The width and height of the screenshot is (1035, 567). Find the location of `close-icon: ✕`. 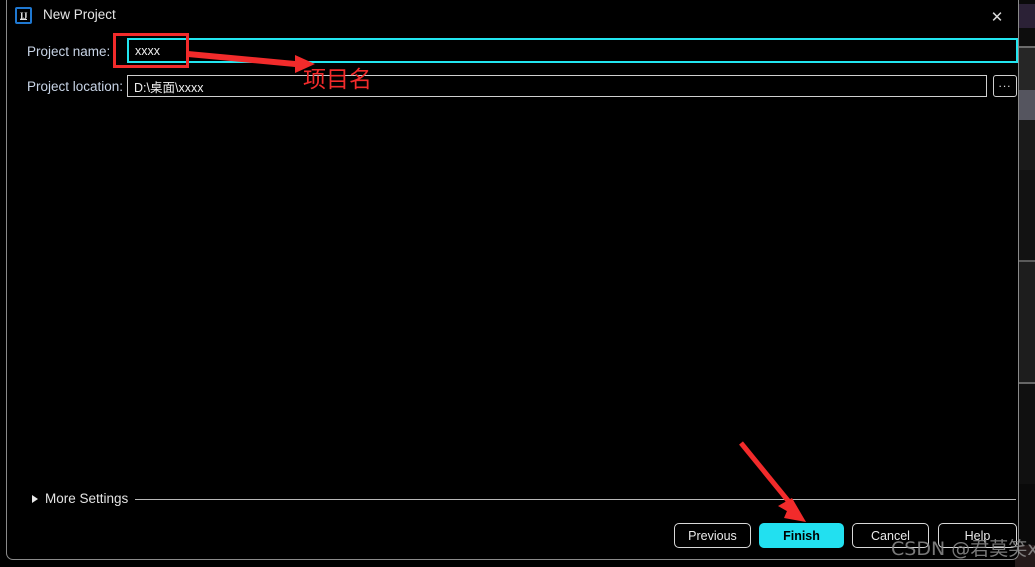

close-icon: ✕ is located at coordinates (997, 17).